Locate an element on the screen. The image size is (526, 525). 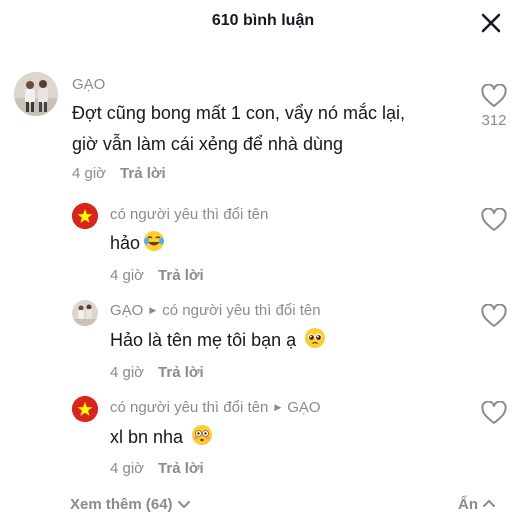
reply-text: Hảo là tên mẹ tôi bạn ạ is located at coordinates (218, 342).